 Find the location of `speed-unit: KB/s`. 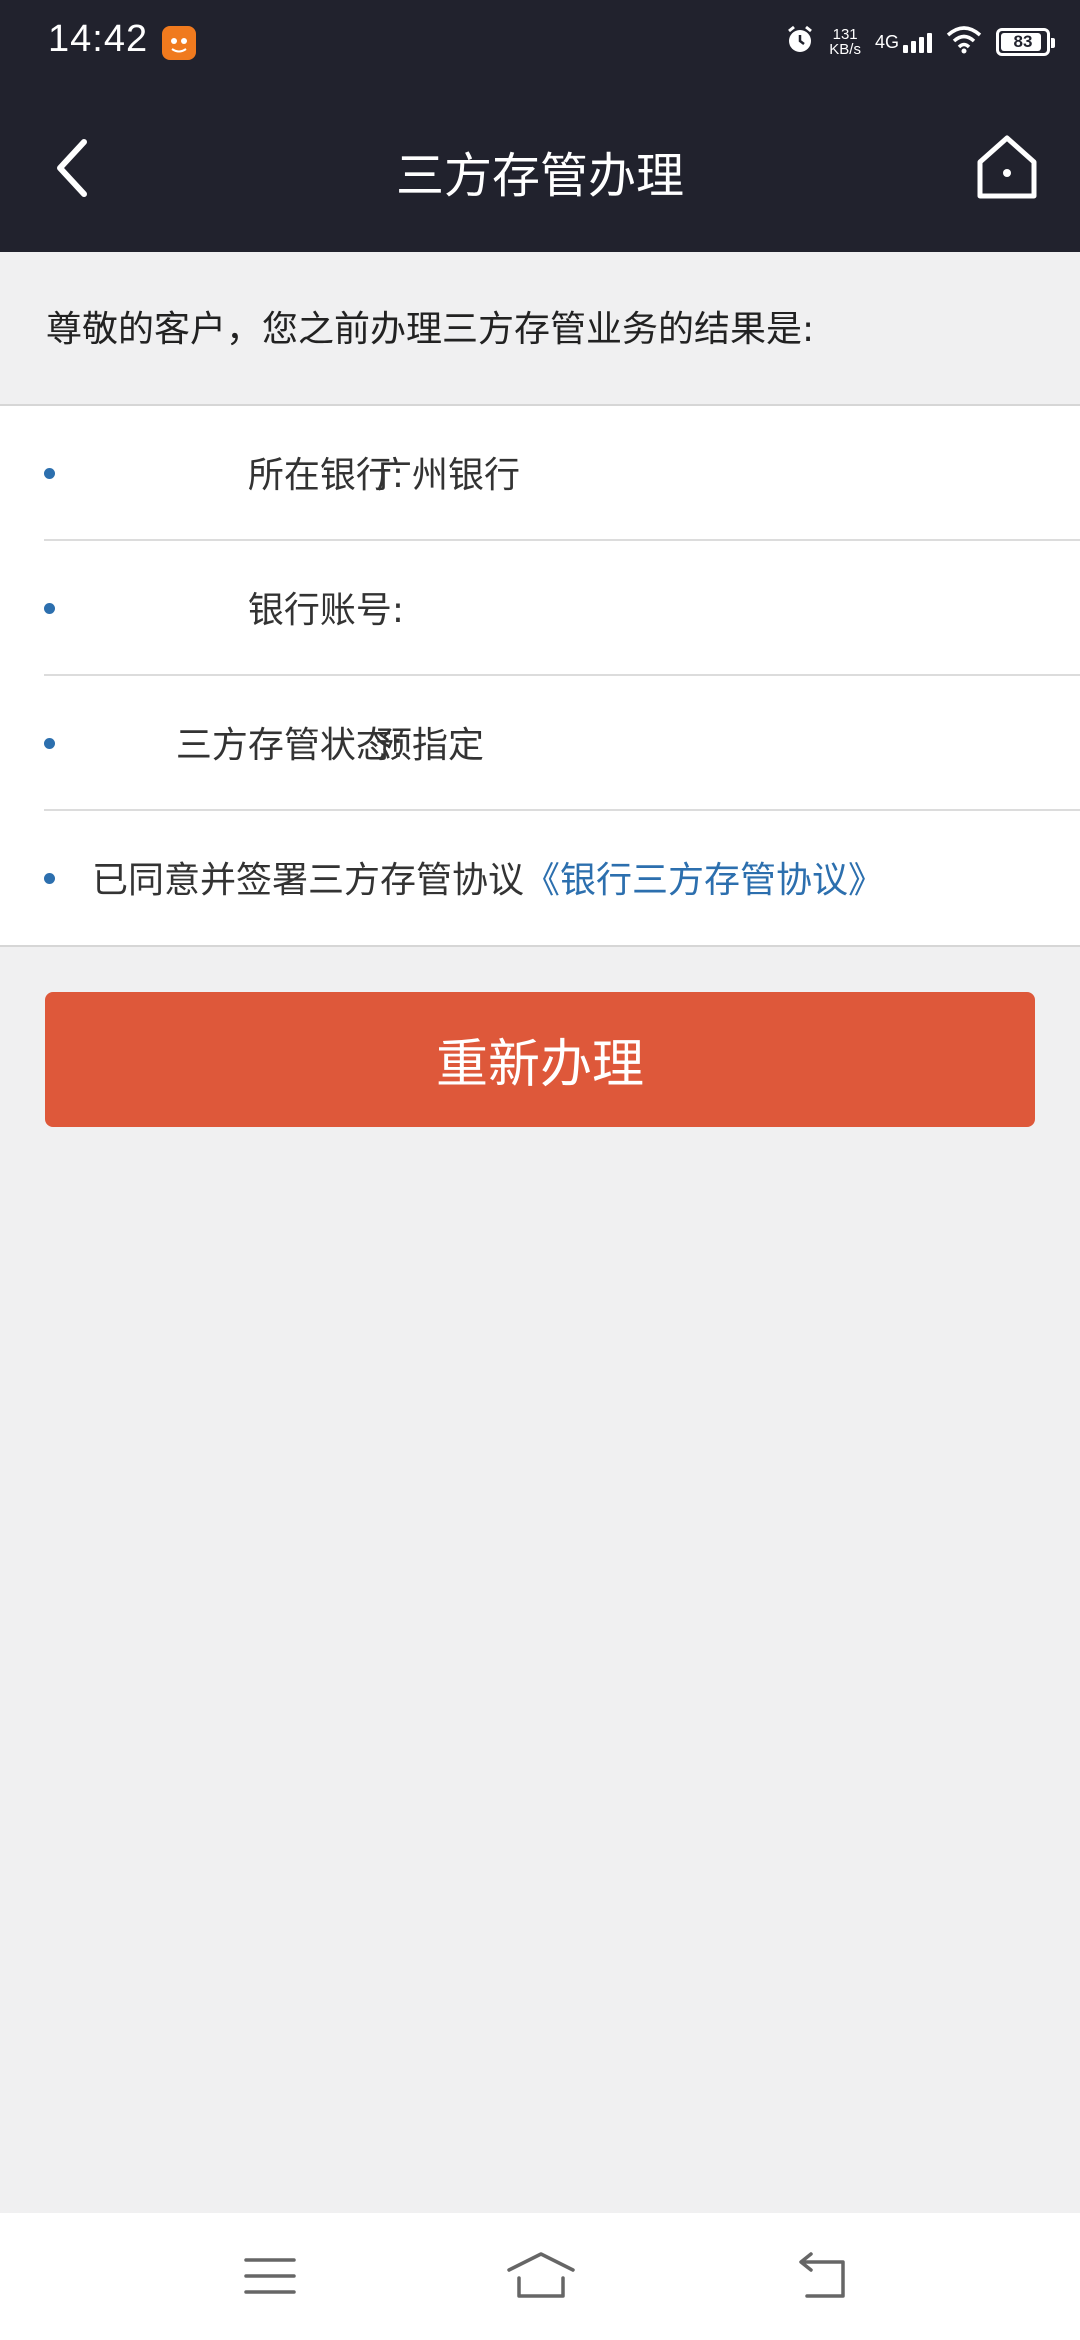

speed-unit: KB/s is located at coordinates (845, 49).